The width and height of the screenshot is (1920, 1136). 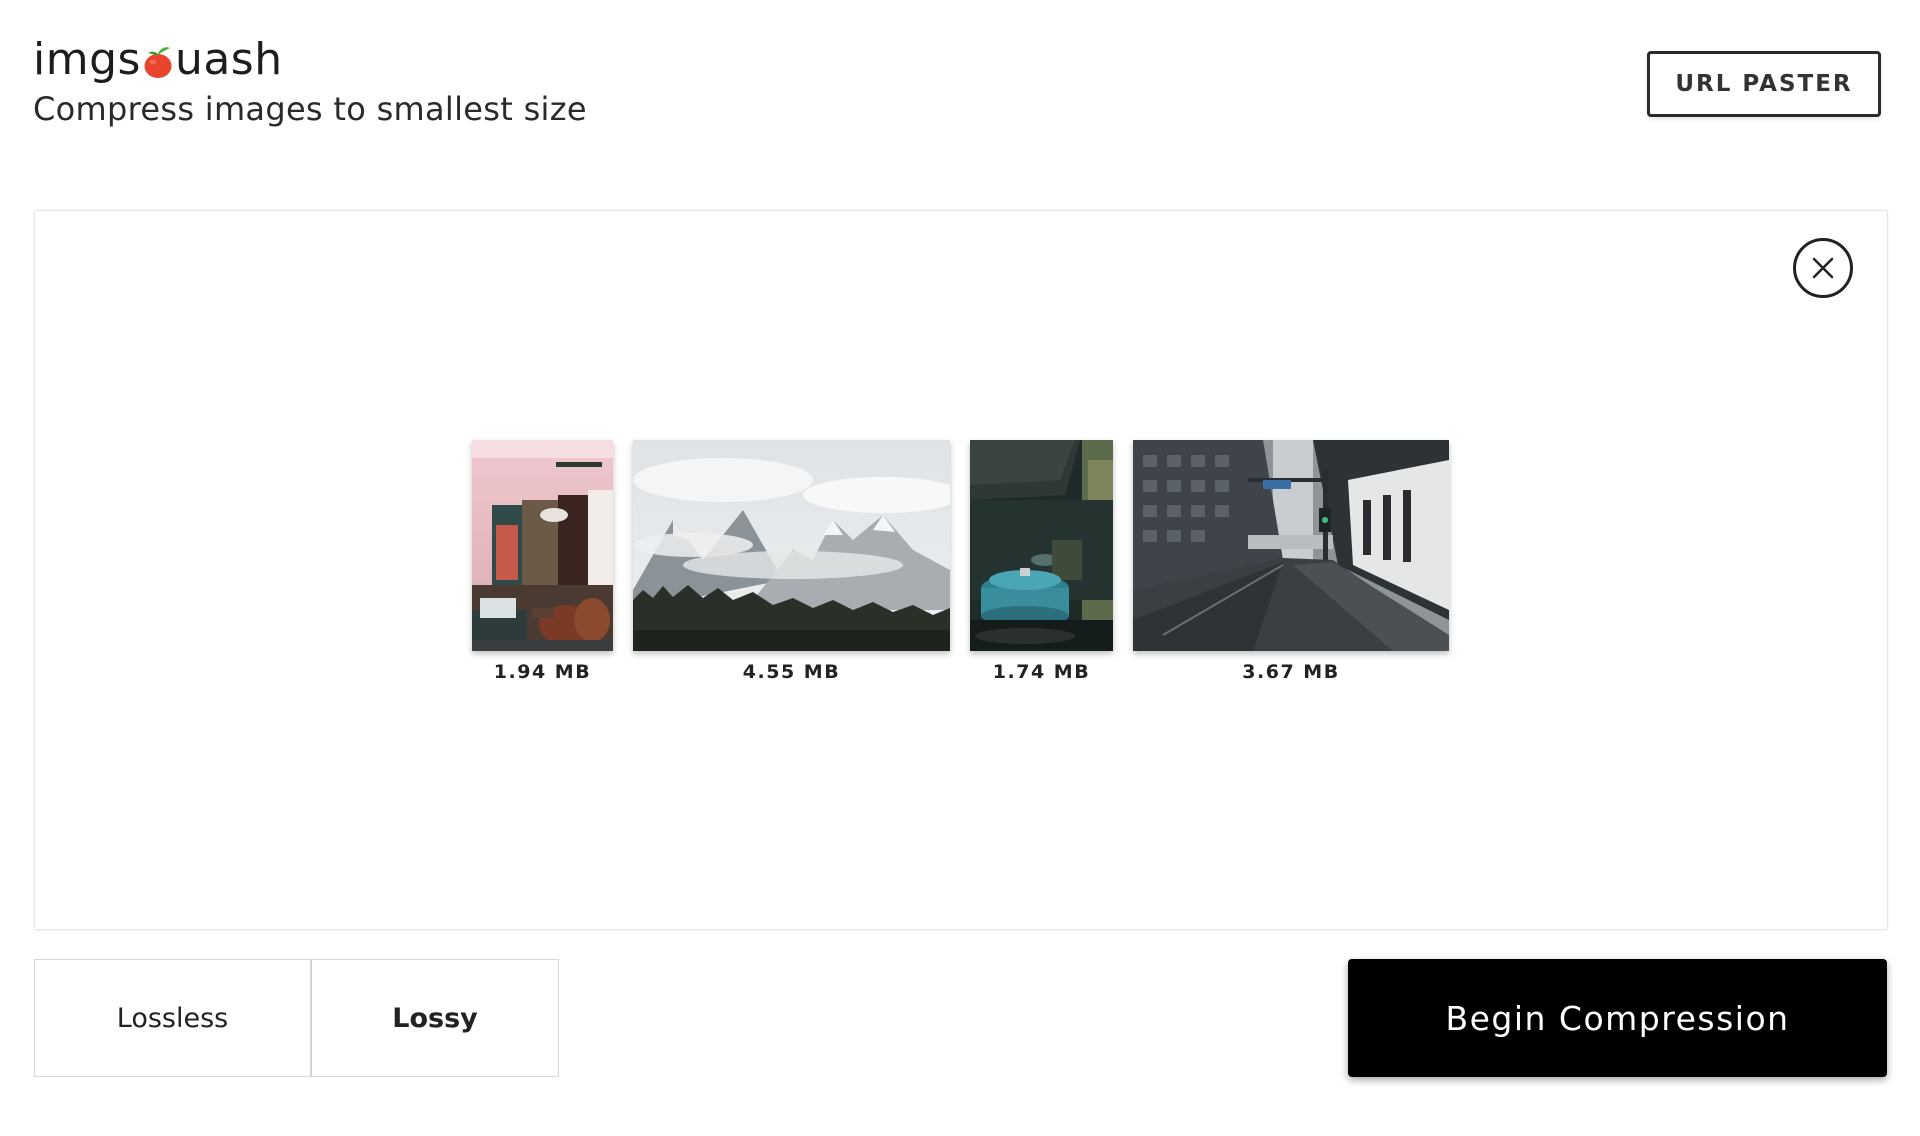 I want to click on file-size-label: 3.67 MB, so click(x=1291, y=672).